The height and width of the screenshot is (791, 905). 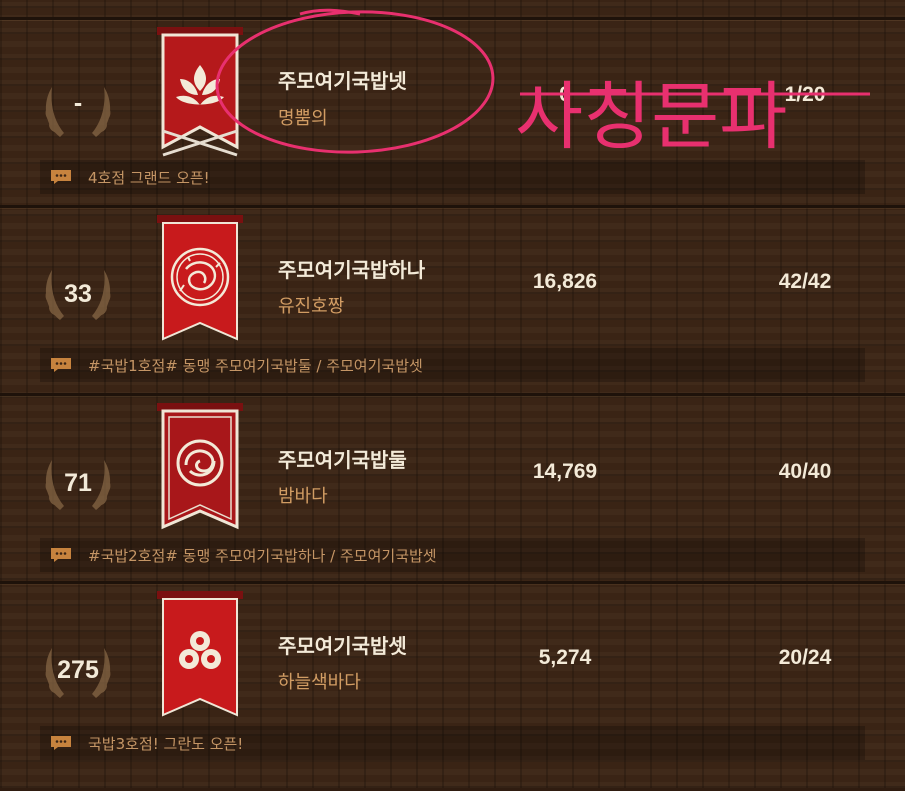 I want to click on guild-score: 5,274, so click(x=565, y=657).